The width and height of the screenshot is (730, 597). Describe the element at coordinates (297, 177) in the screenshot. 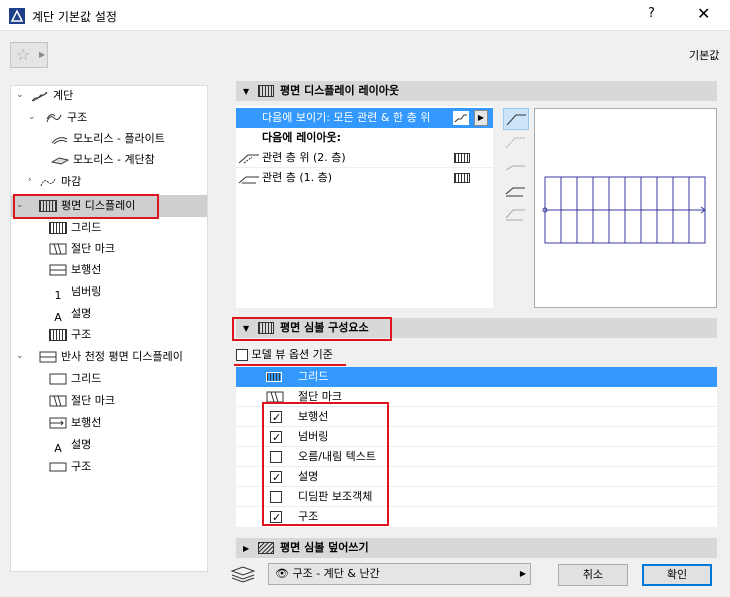

I see `layout-row-label: 관련 층 (1. 층)` at that location.